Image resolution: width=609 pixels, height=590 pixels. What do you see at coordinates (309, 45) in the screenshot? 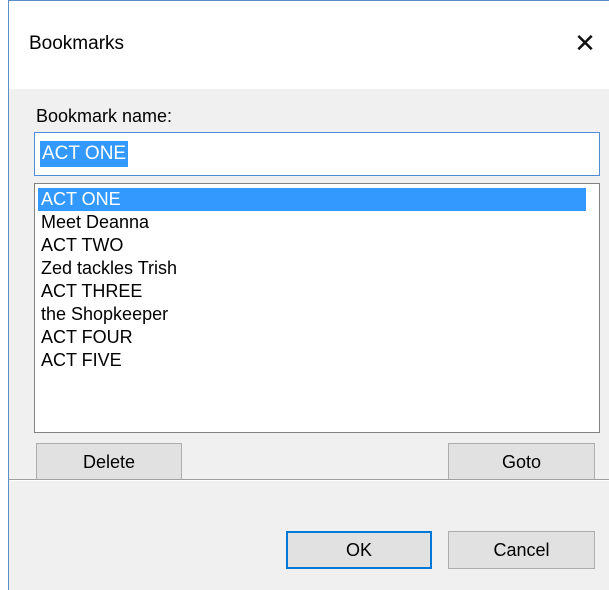
I see `title-bar: Bookmarks ✕` at bounding box center [309, 45].